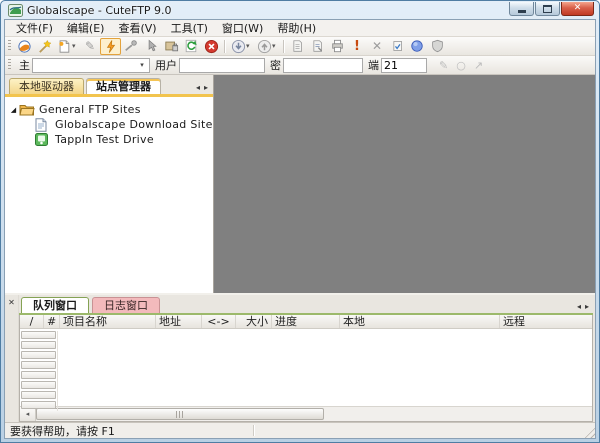 This screenshot has height=443, width=600. What do you see at coordinates (588, 431) in the screenshot?
I see `resize-grip` at bounding box center [588, 431].